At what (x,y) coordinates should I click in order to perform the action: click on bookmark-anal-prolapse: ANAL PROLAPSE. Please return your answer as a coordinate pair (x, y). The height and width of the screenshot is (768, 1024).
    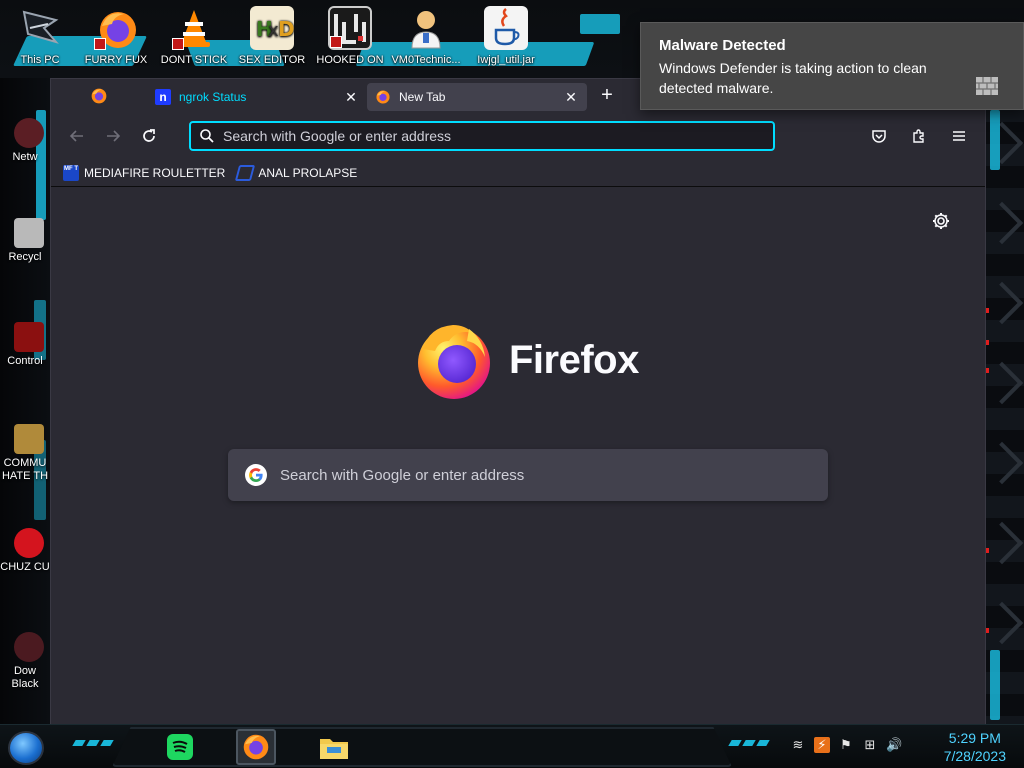
    Looking at the image, I should click on (296, 172).